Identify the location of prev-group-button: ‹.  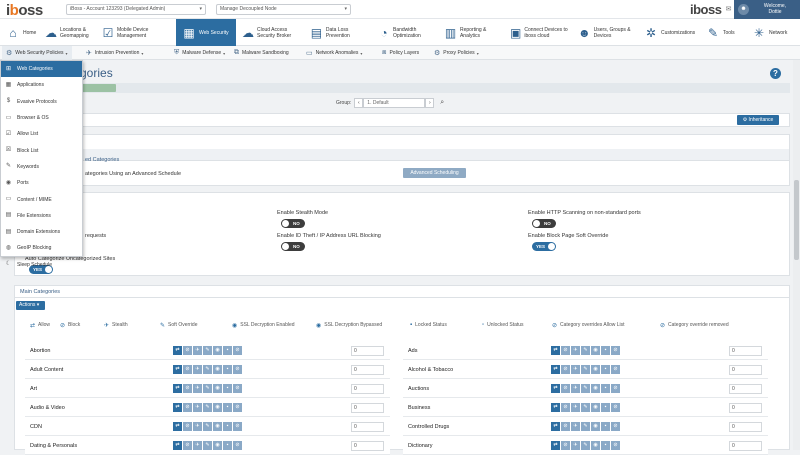
(359, 103).